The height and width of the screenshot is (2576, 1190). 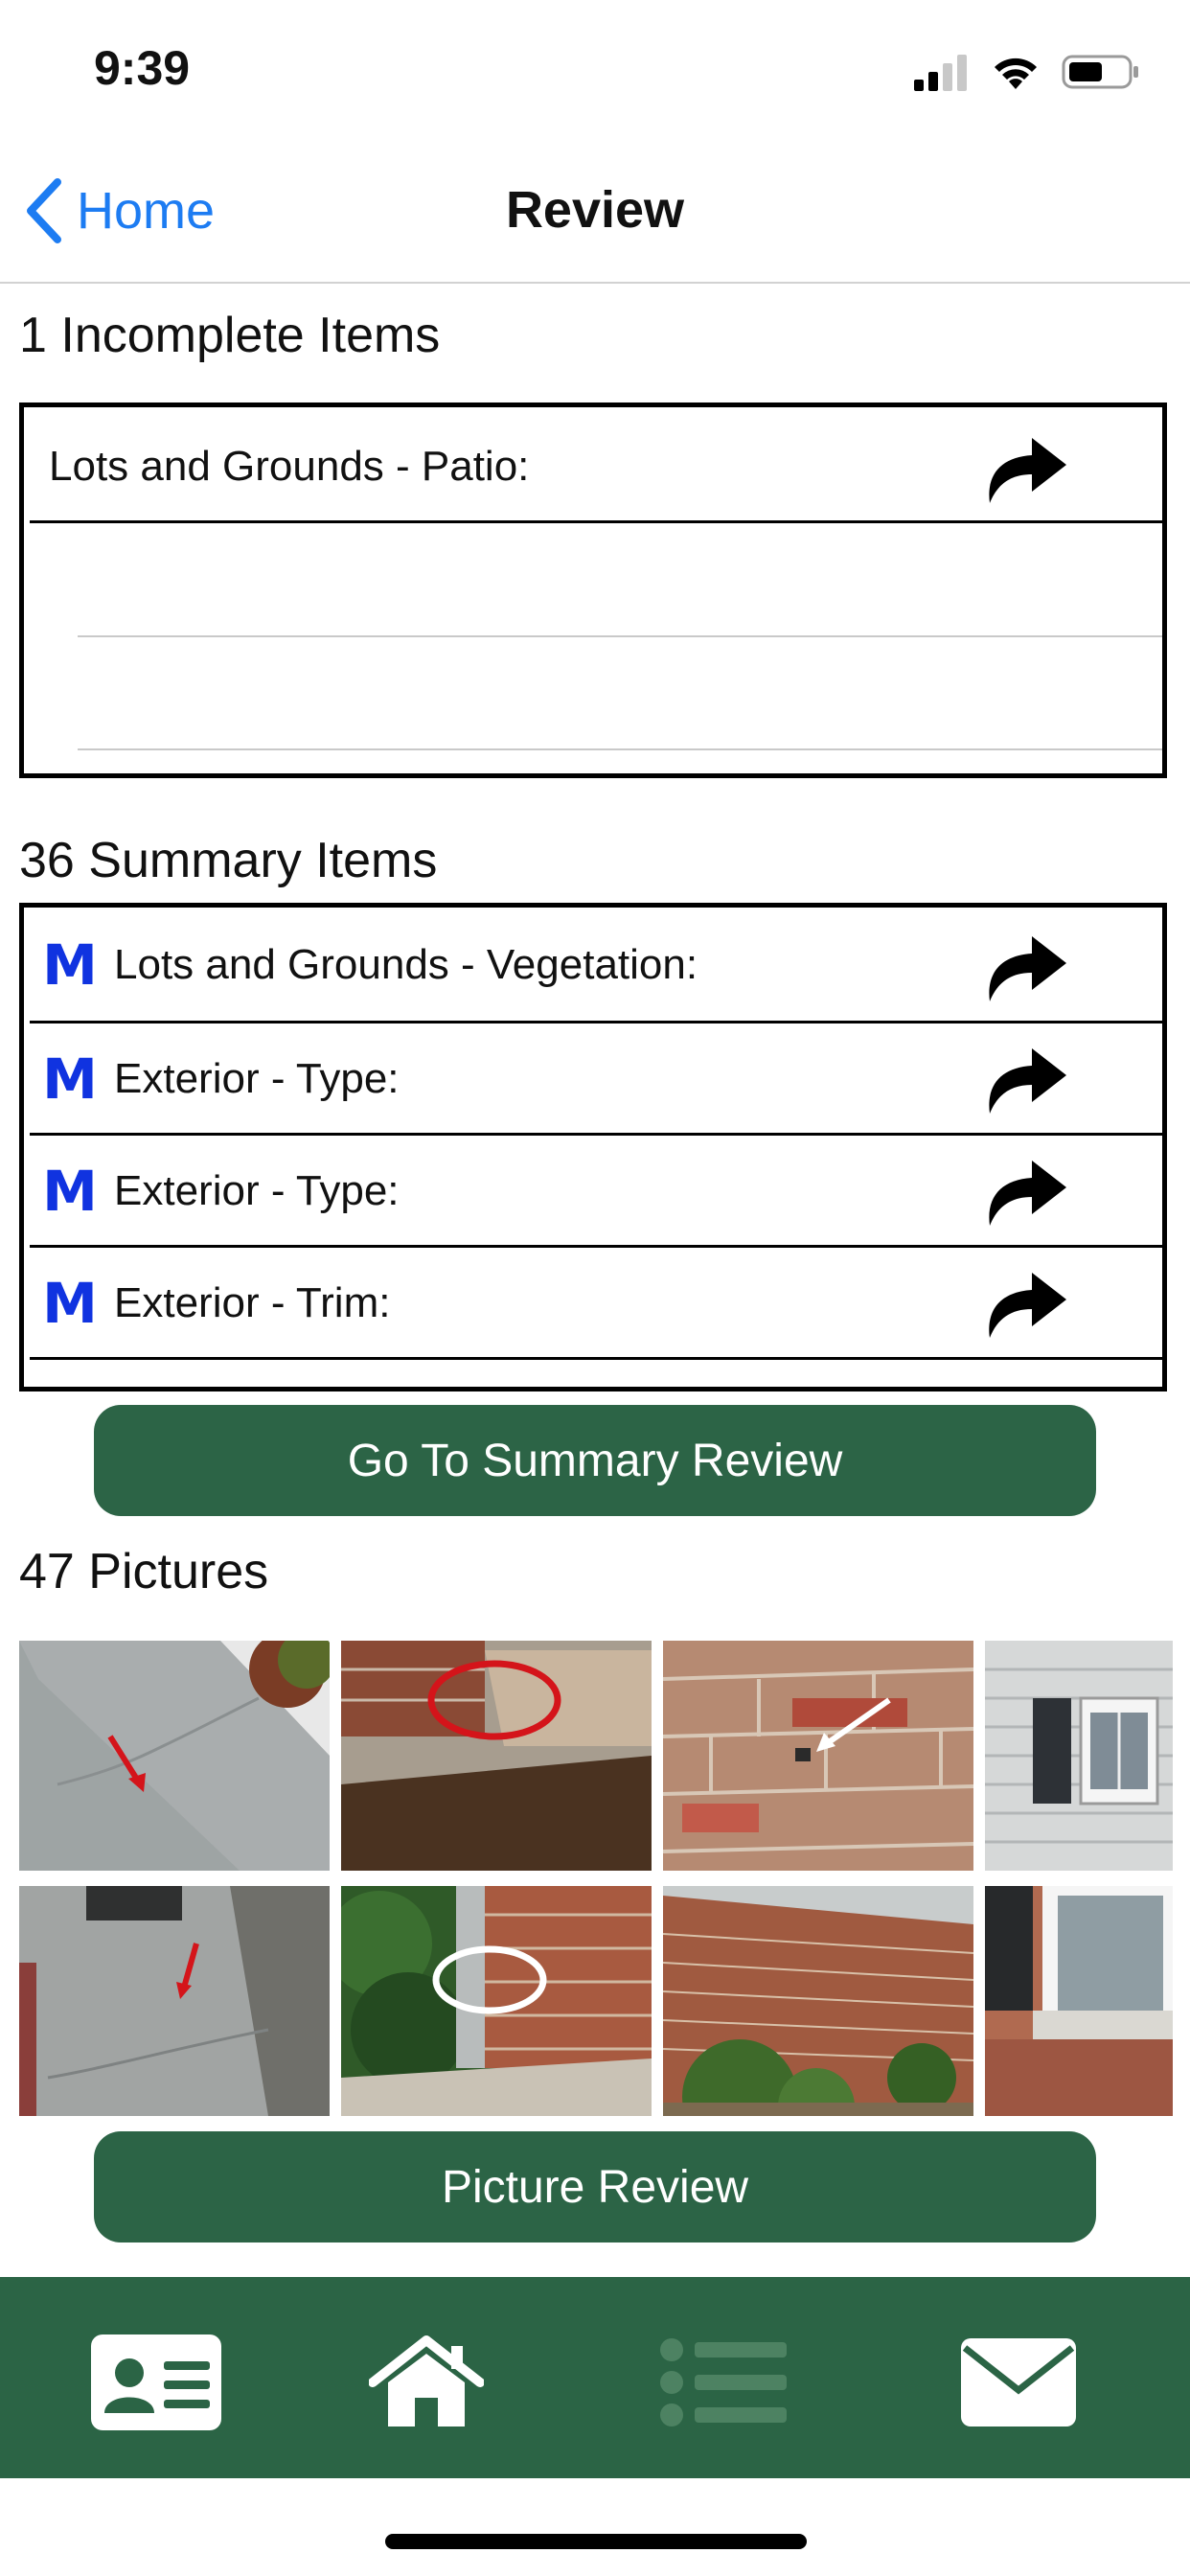 What do you see at coordinates (593, 590) in the screenshot?
I see `incomplete-items-list: Lots and Grounds - Patio:` at bounding box center [593, 590].